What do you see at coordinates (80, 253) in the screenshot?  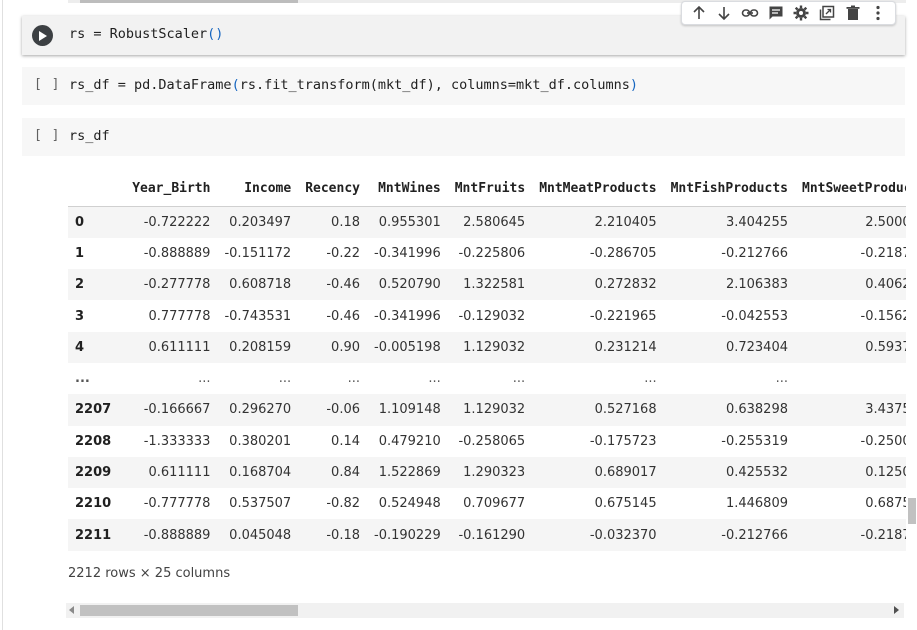 I see `row-index: 1` at bounding box center [80, 253].